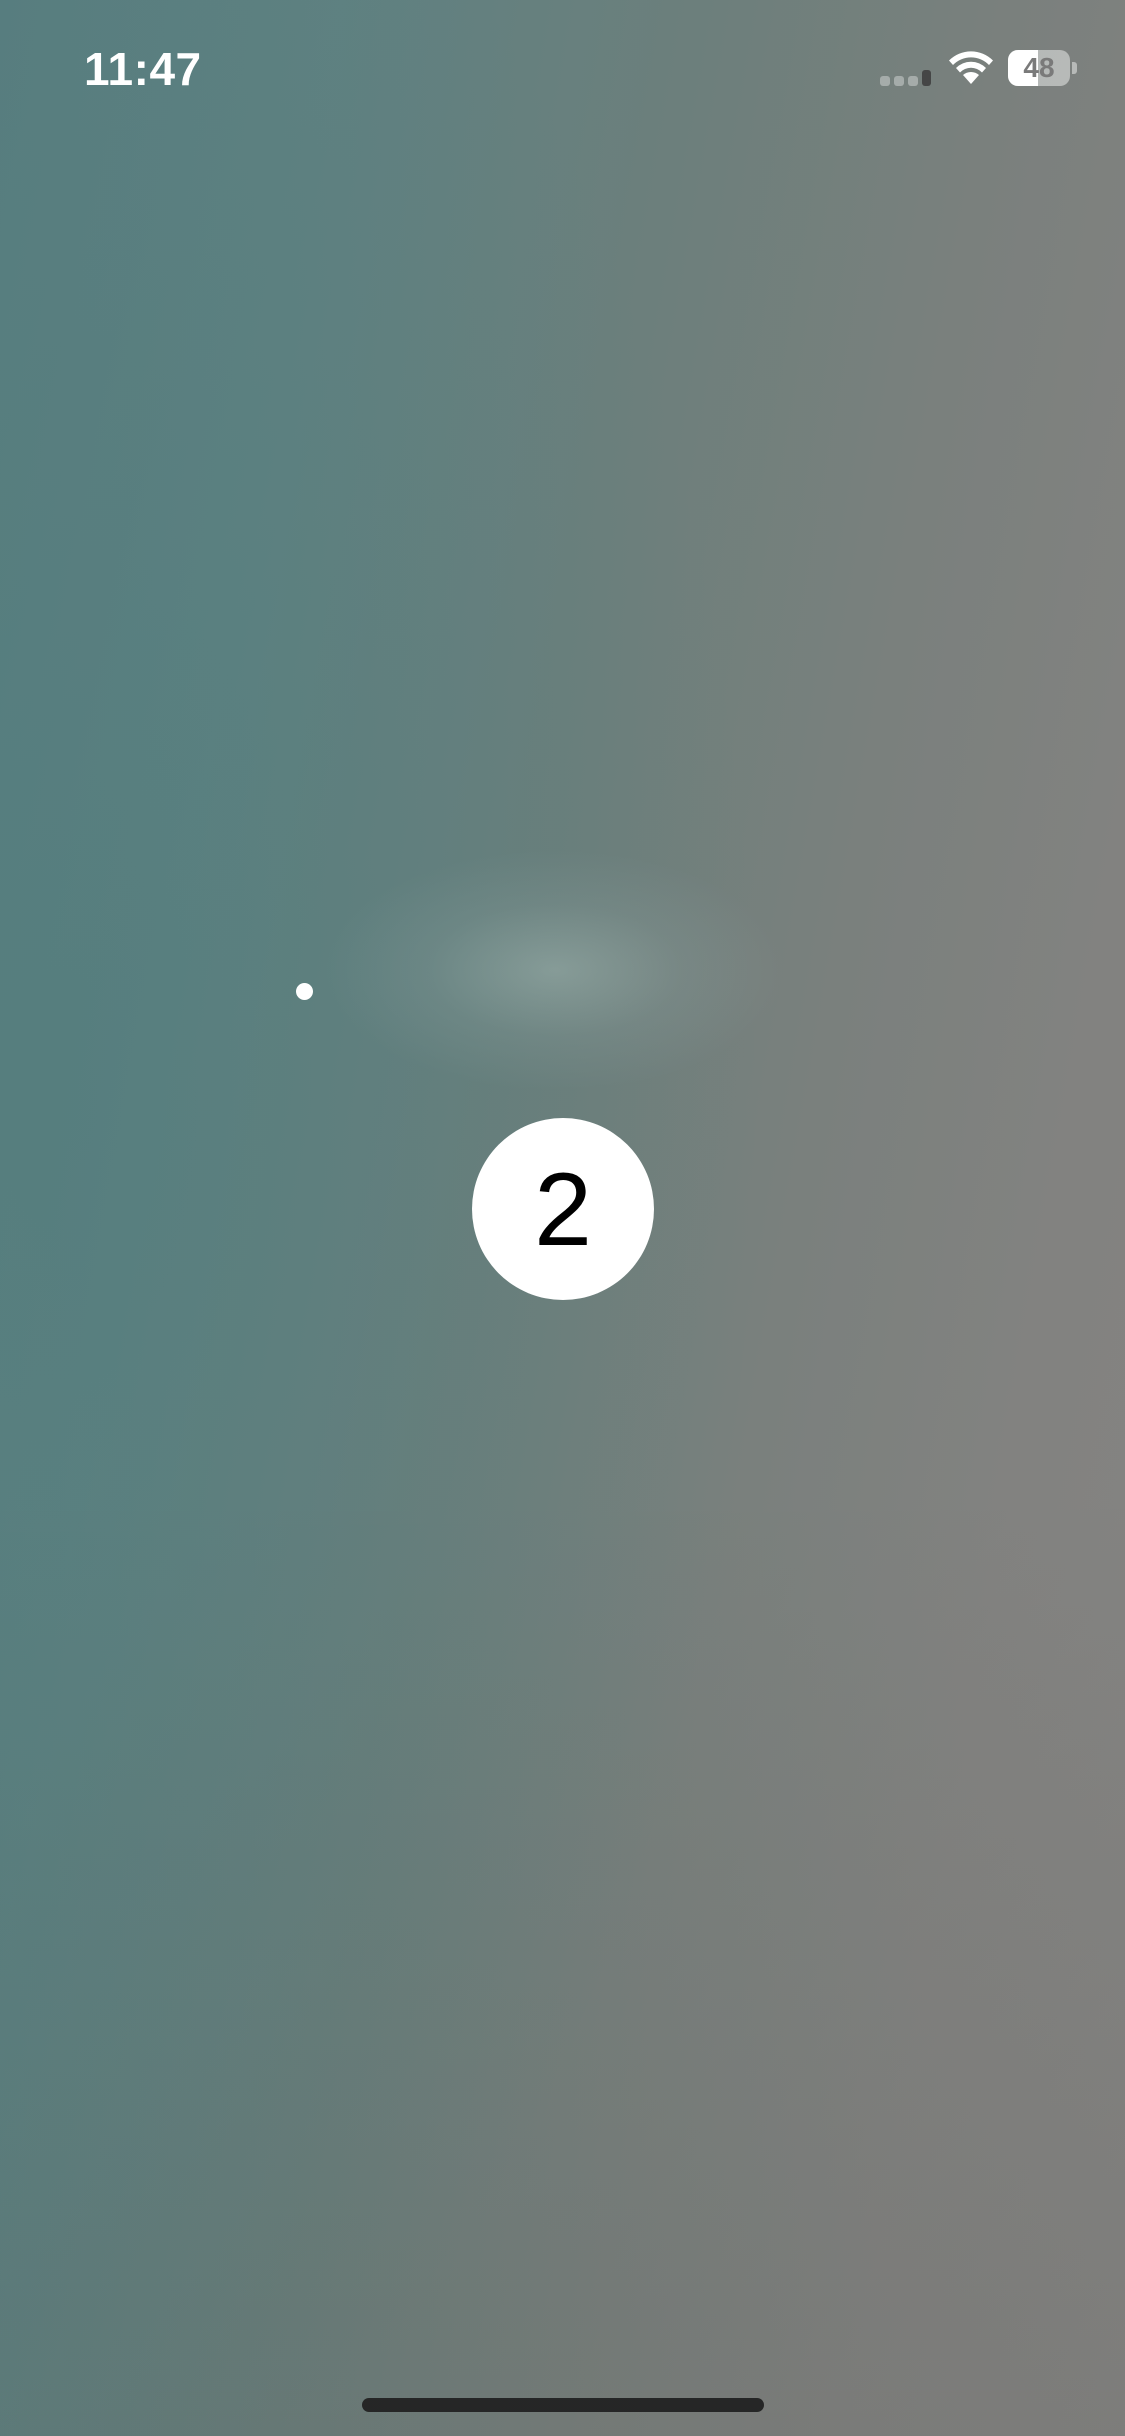 Image resolution: width=1125 pixels, height=2436 pixels. I want to click on cellular-signal-icon, so click(908, 78).